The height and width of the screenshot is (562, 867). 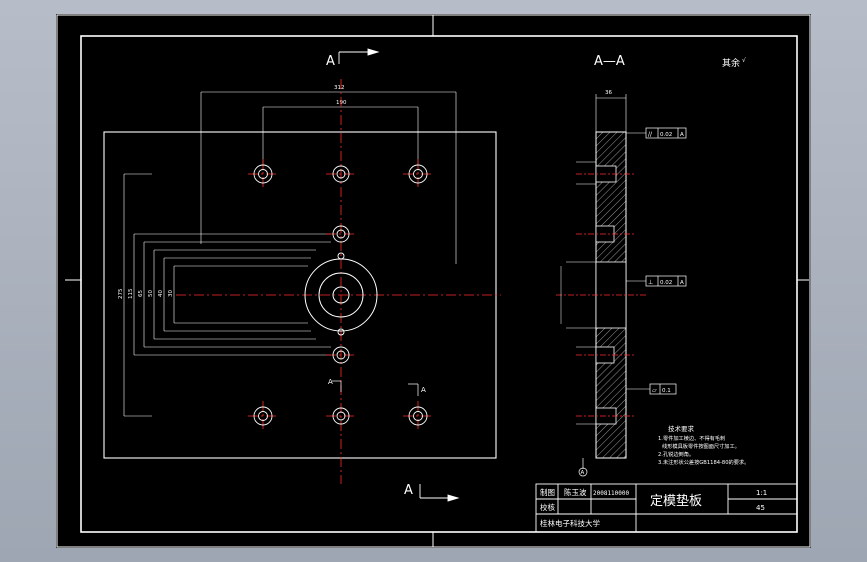 I want to click on section-label-bottom: A, so click(x=408, y=490).